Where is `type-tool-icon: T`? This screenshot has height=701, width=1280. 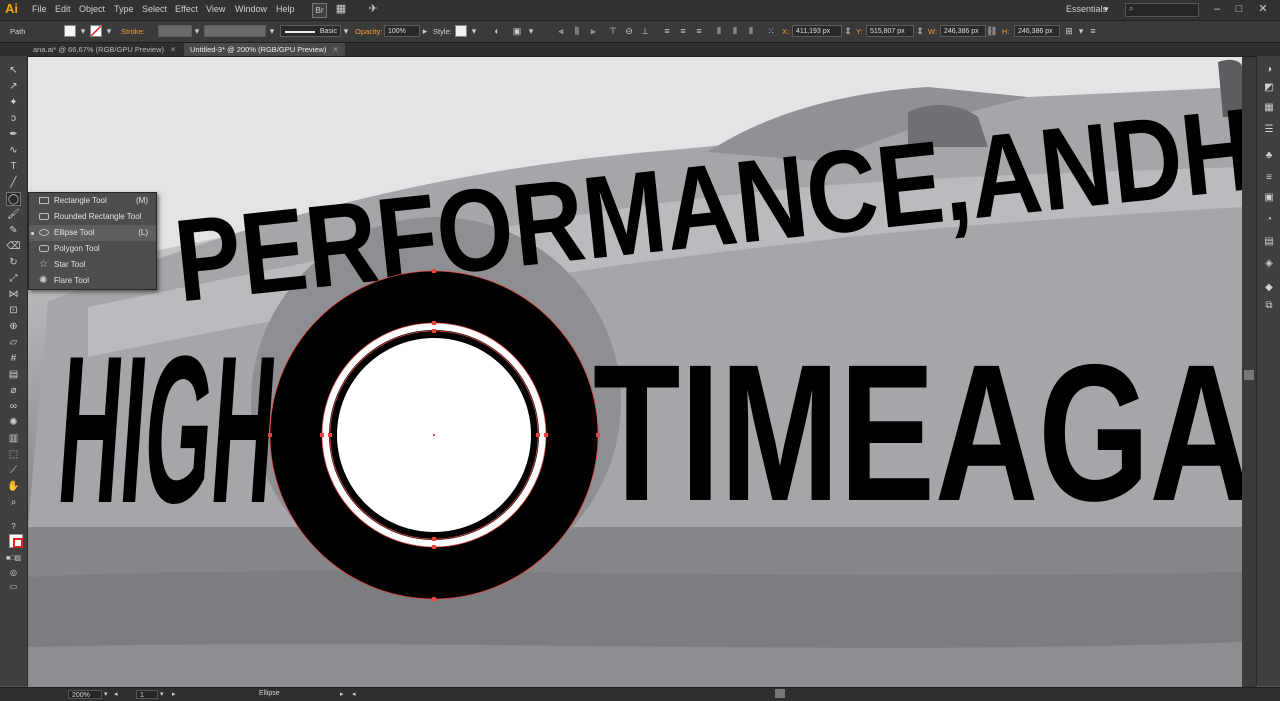 type-tool-icon: T is located at coordinates (13, 167).